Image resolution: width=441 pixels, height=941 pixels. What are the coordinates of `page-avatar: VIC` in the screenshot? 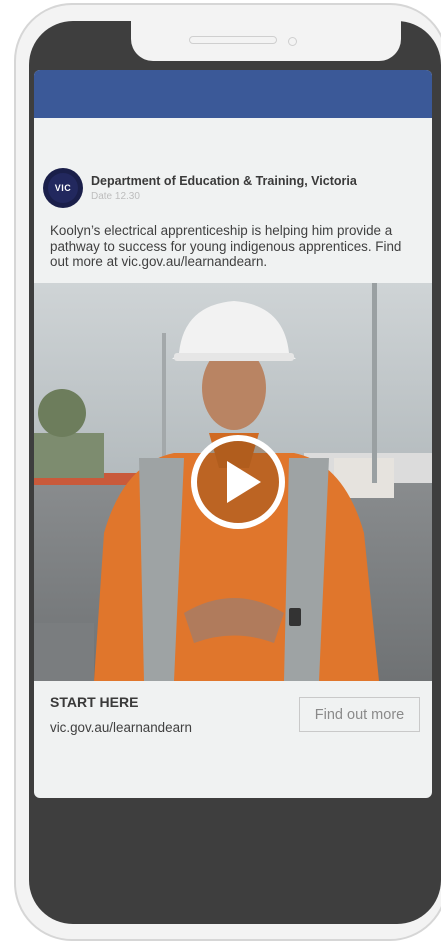 It's located at (63, 188).